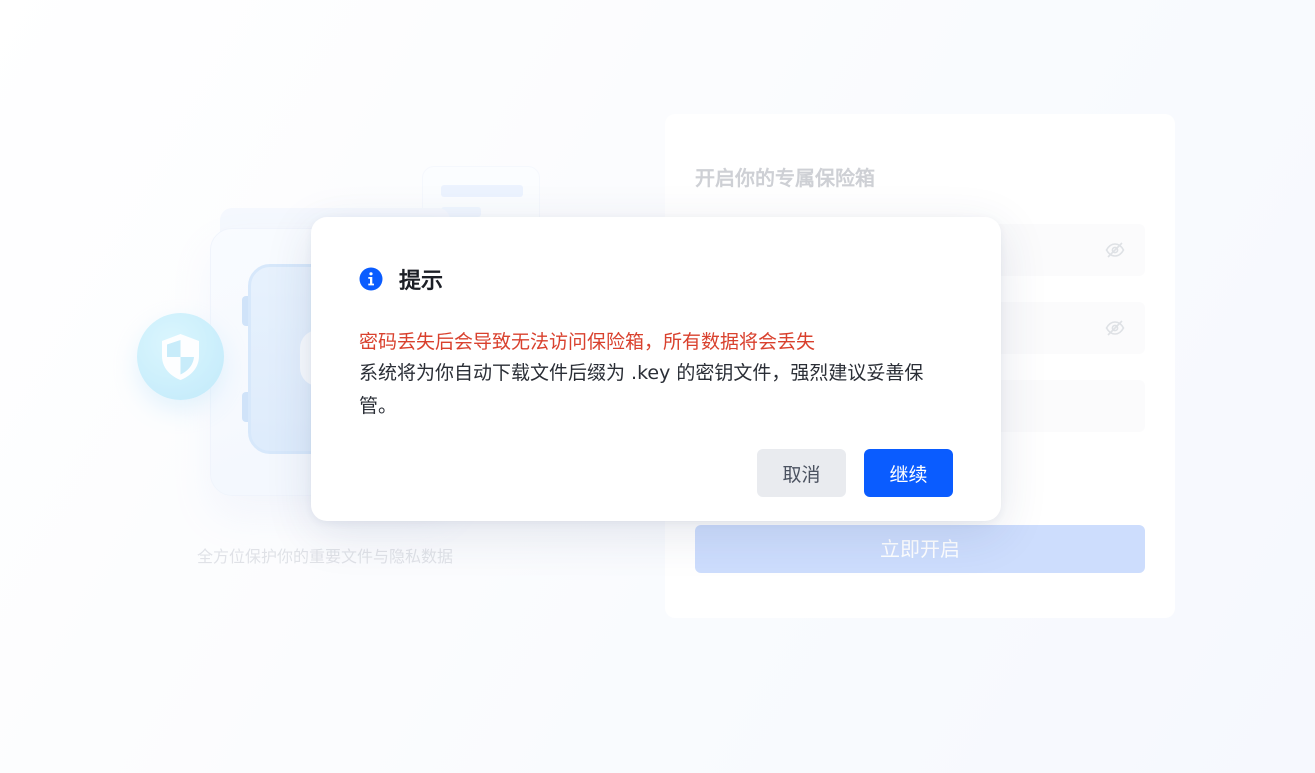 The image size is (1315, 773). Describe the element at coordinates (641, 389) in the screenshot. I see `description-text: 系统将为你自动下载文件后缀为 .key 的密钥文件，强烈建议妥善保管。` at that location.